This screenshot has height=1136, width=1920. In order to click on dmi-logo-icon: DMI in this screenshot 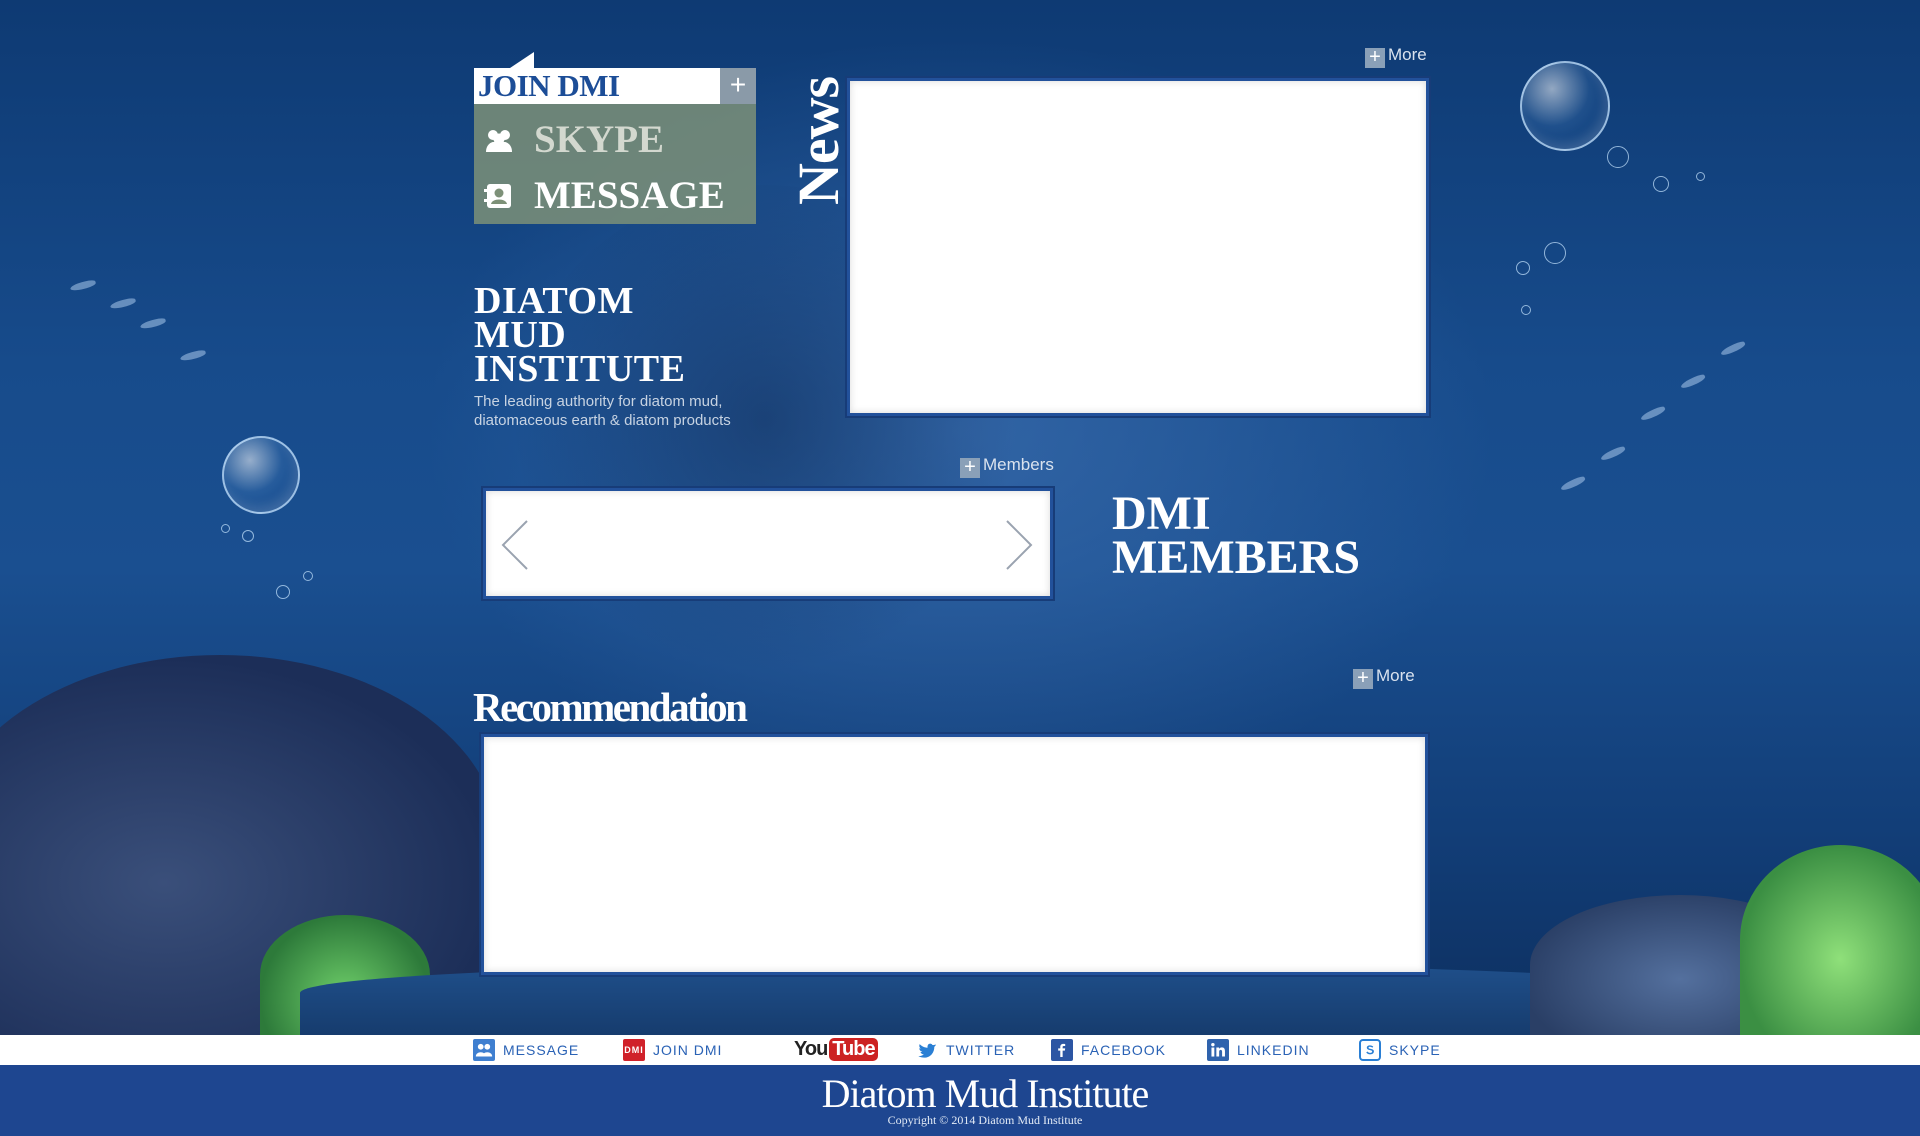, I will do `click(634, 1050)`.